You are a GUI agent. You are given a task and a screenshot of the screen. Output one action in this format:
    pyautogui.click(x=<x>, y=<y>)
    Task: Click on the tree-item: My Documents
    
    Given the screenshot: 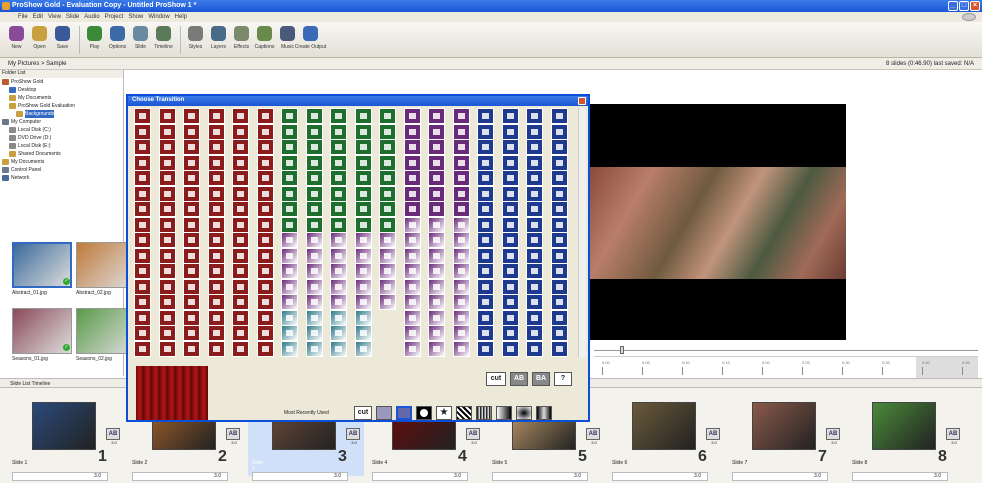 What is the action you would take?
    pyautogui.click(x=61, y=98)
    